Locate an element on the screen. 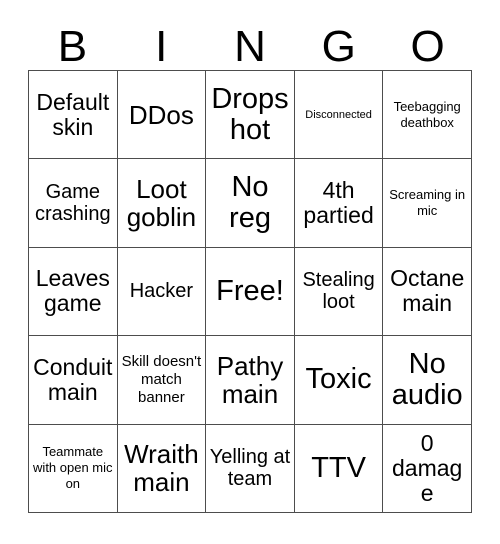 The image size is (500, 544). bingo-cell-label: 4th partied is located at coordinates (338, 203).